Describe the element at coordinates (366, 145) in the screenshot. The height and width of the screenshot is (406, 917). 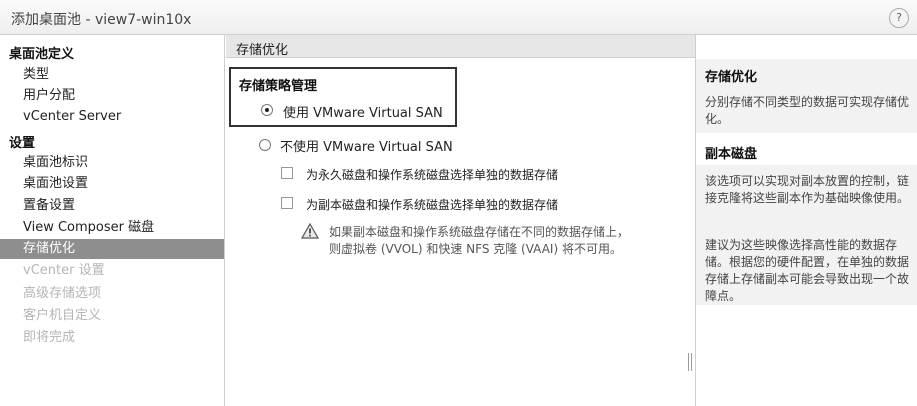
I see `radio-not-use-vsan-label: 不使用 VMware Virtual SAN` at that location.